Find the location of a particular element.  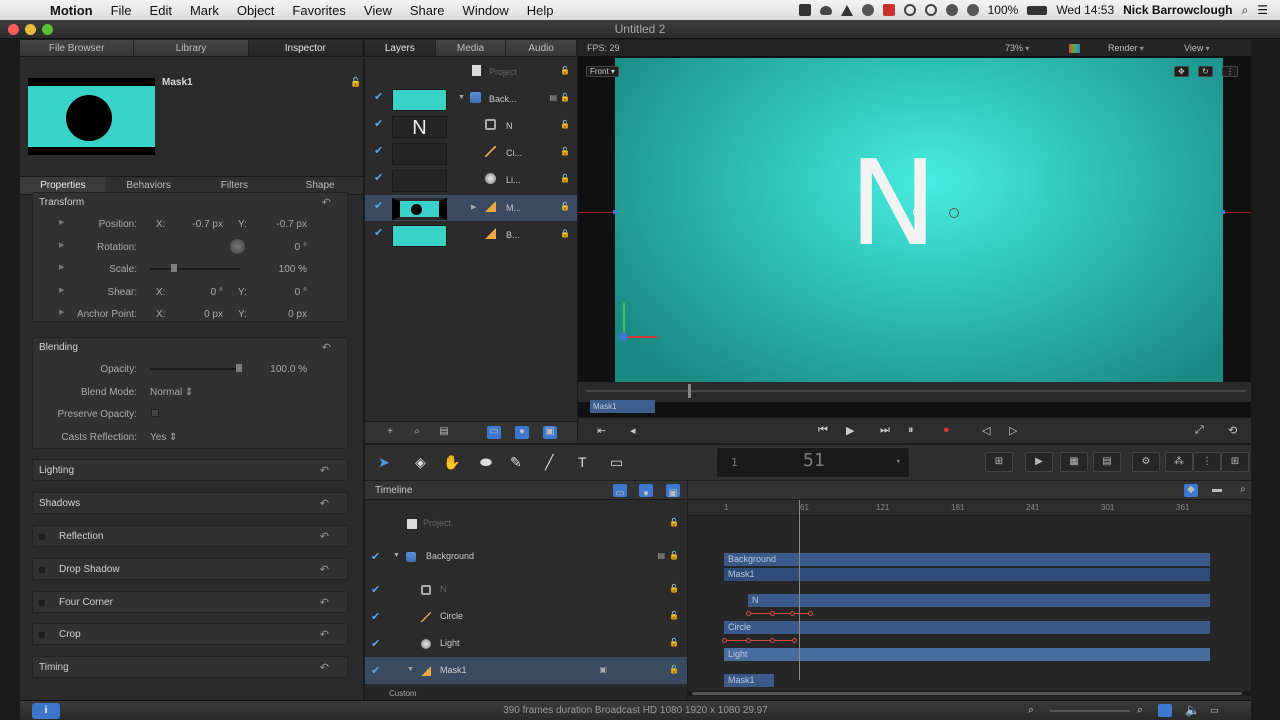

scale-field: 100 % is located at coordinates (275, 269).